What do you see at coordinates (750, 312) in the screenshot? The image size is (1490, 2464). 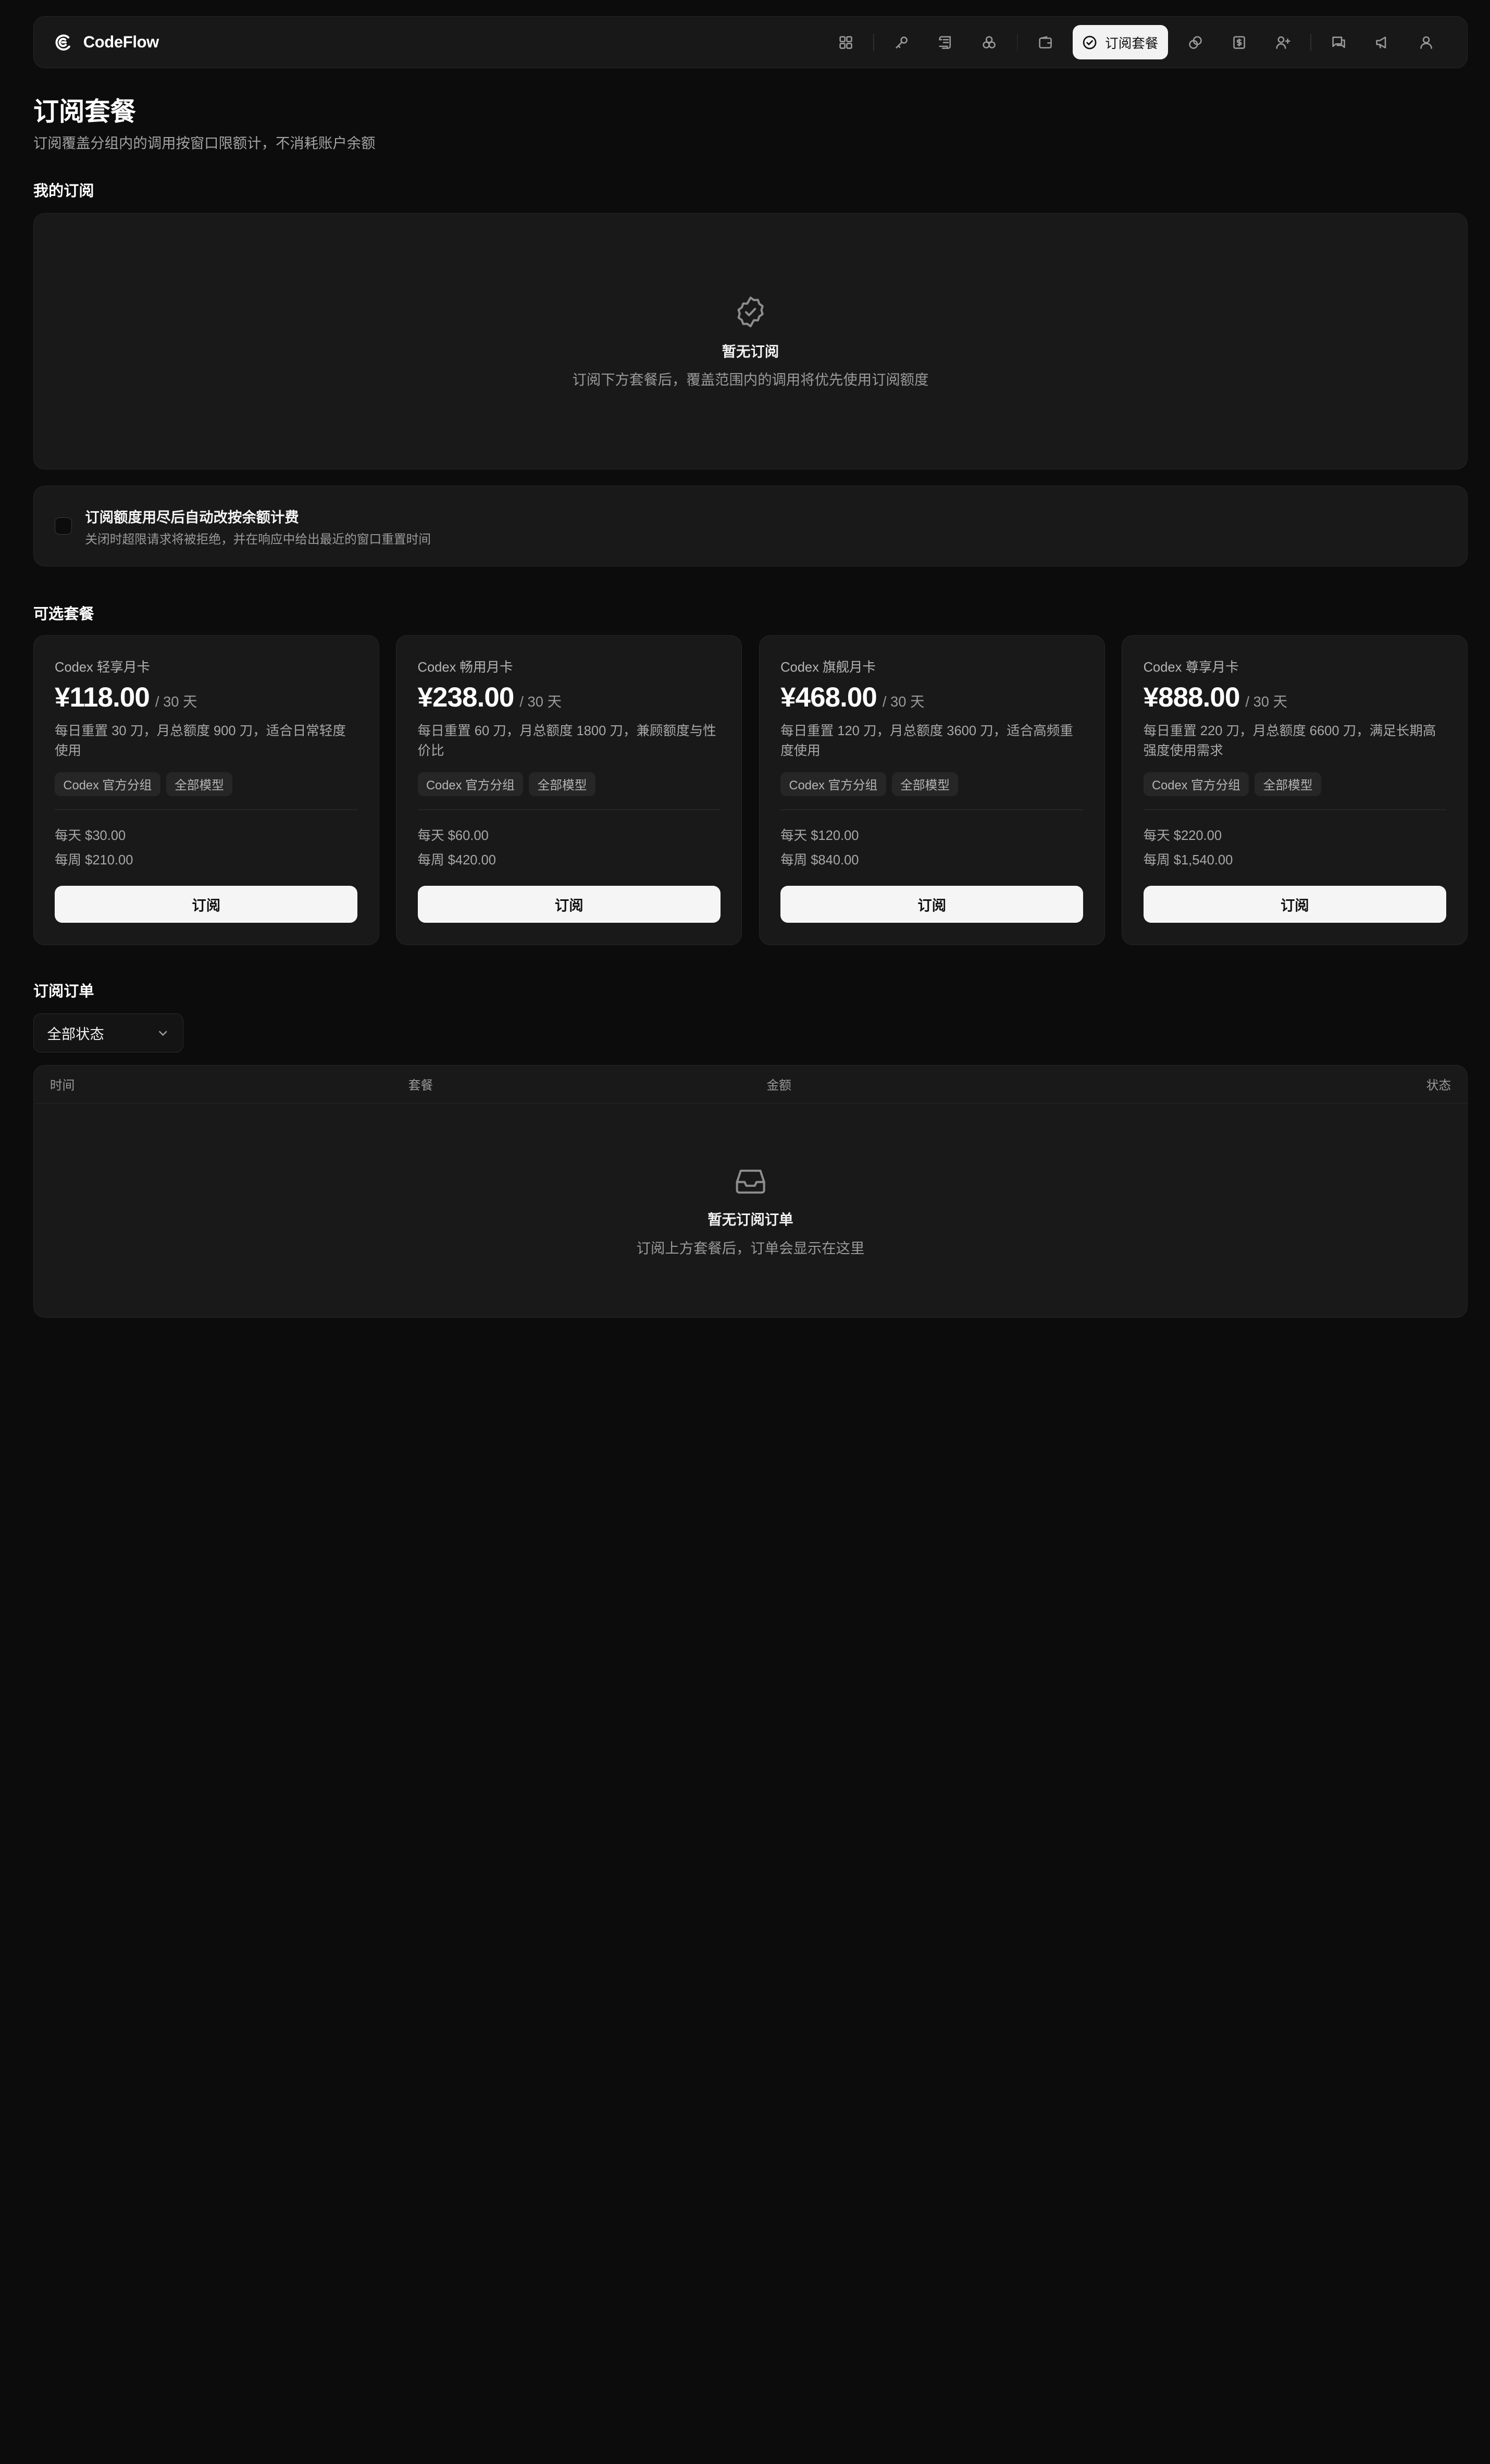 I see `badge-check-icon` at bounding box center [750, 312].